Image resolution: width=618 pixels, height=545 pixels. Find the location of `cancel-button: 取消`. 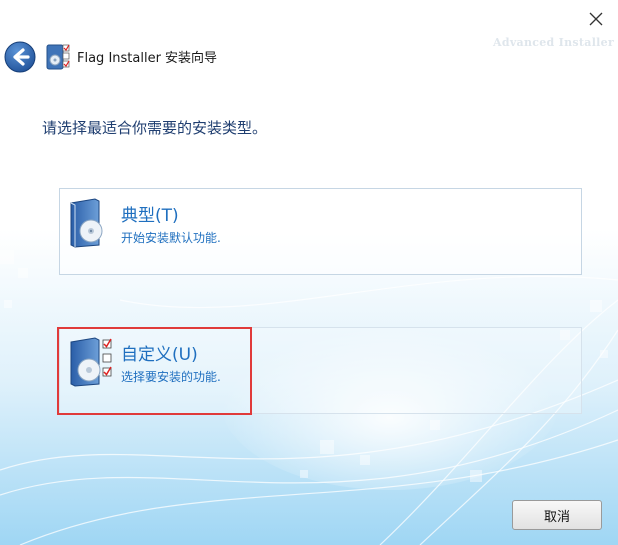

cancel-button: 取消 is located at coordinates (557, 515).